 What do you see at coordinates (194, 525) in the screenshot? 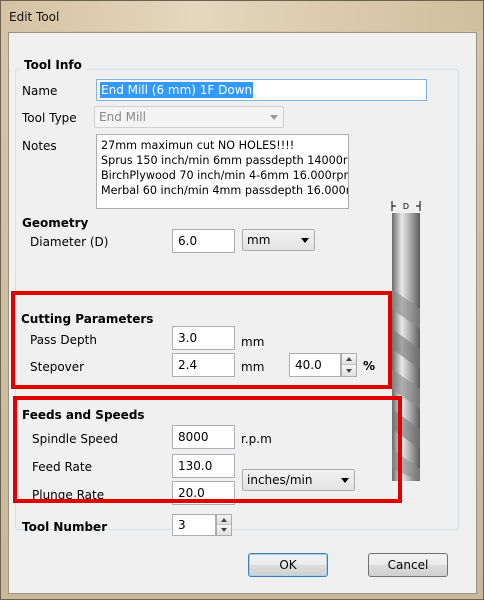
I see `tool-number-input: 3` at bounding box center [194, 525].